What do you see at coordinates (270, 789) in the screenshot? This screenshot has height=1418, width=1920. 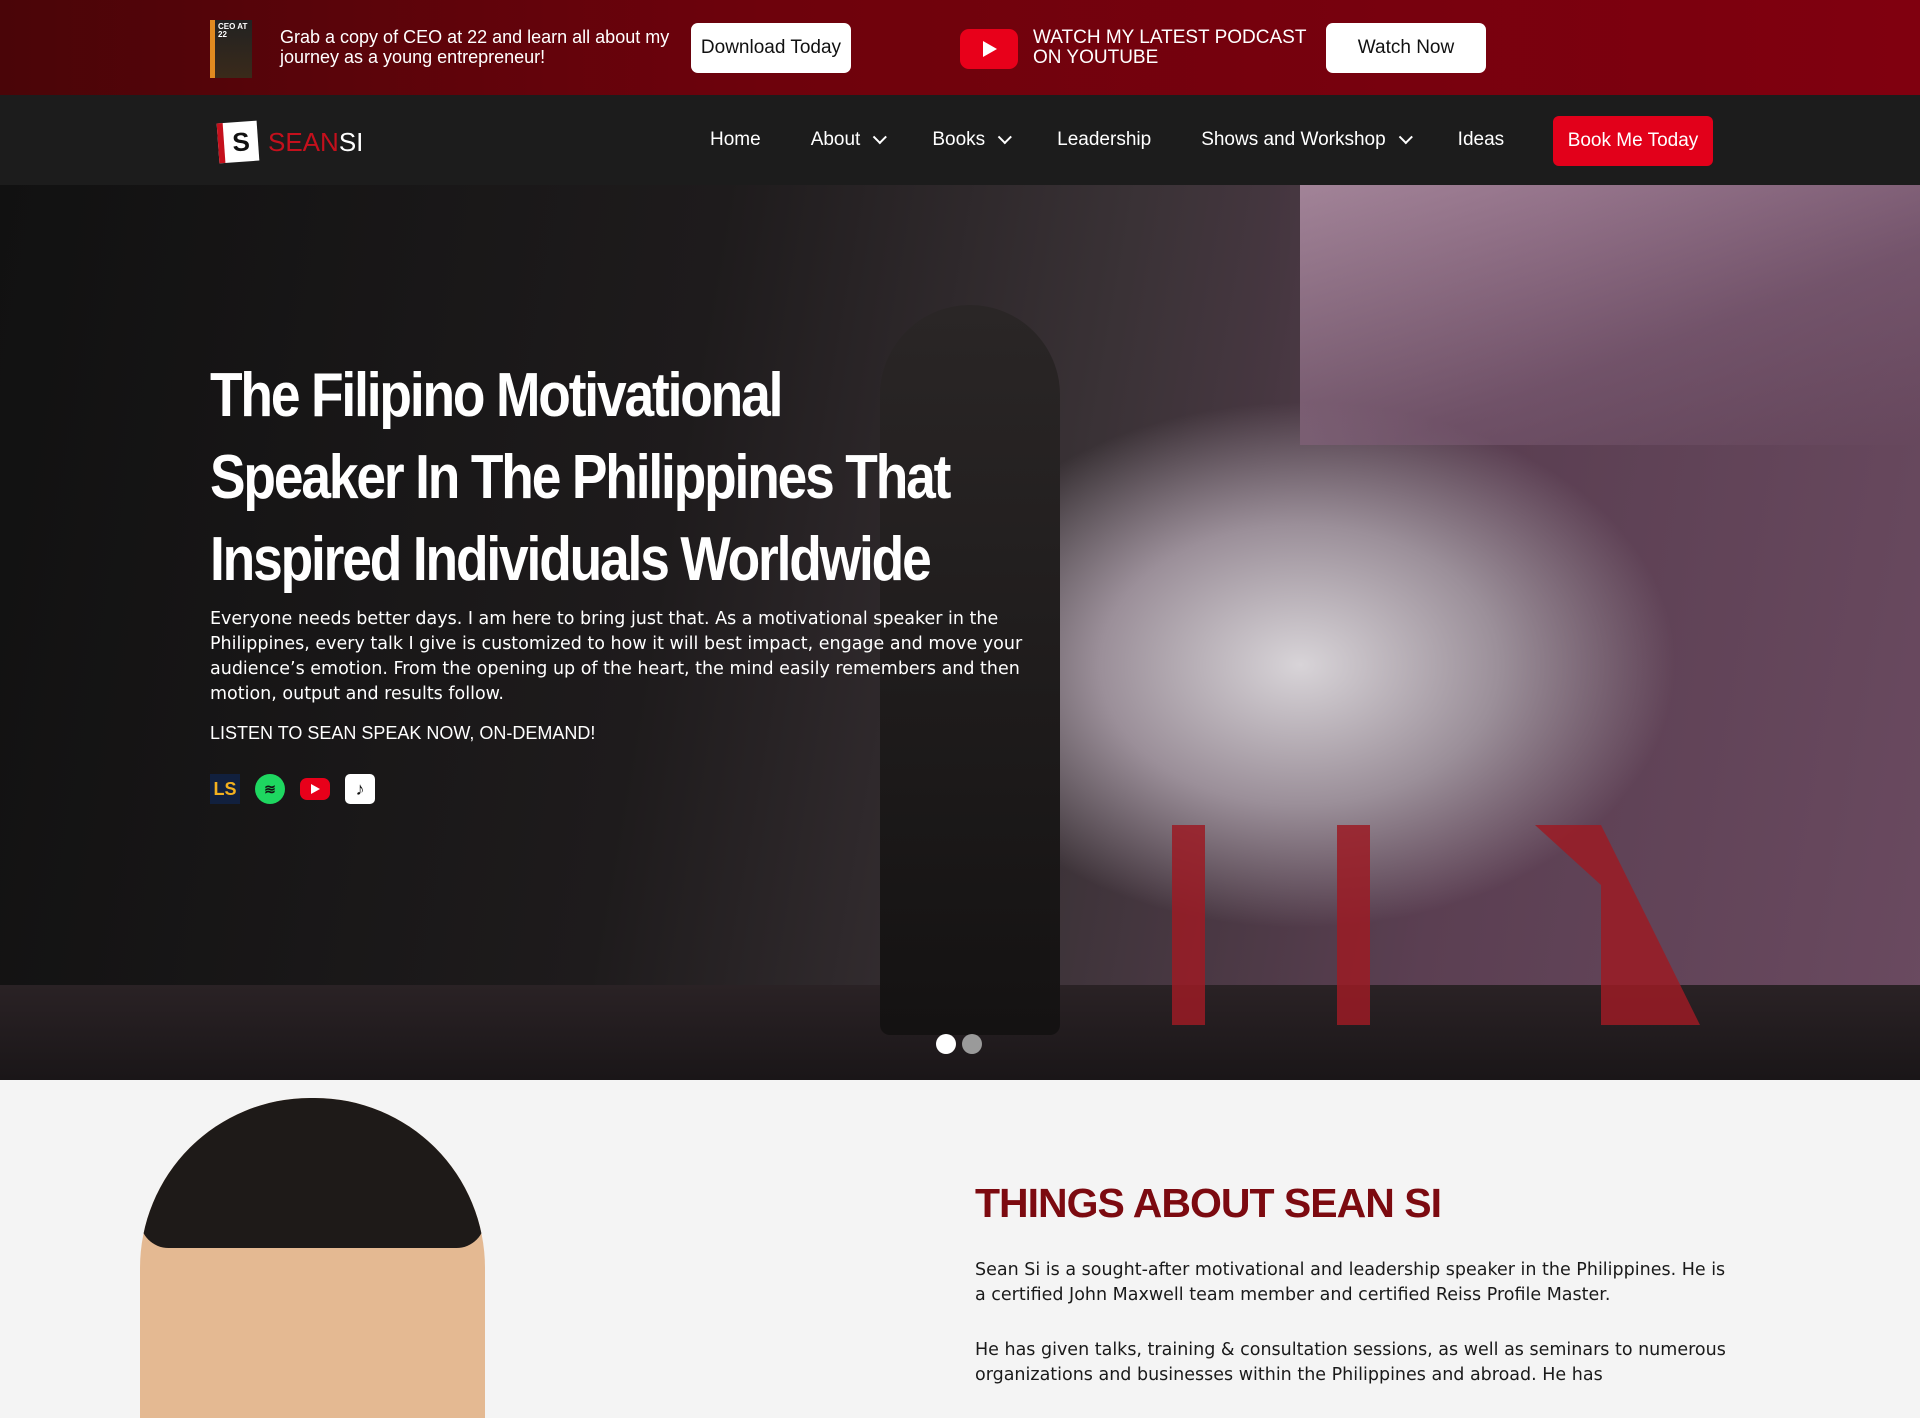 I see `spotify-icon: ≋` at bounding box center [270, 789].